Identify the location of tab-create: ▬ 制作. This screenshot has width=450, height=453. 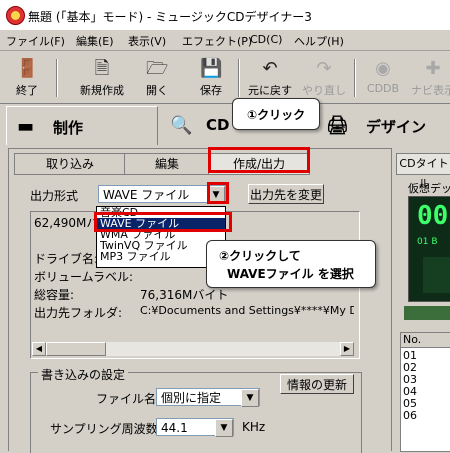
(82, 125).